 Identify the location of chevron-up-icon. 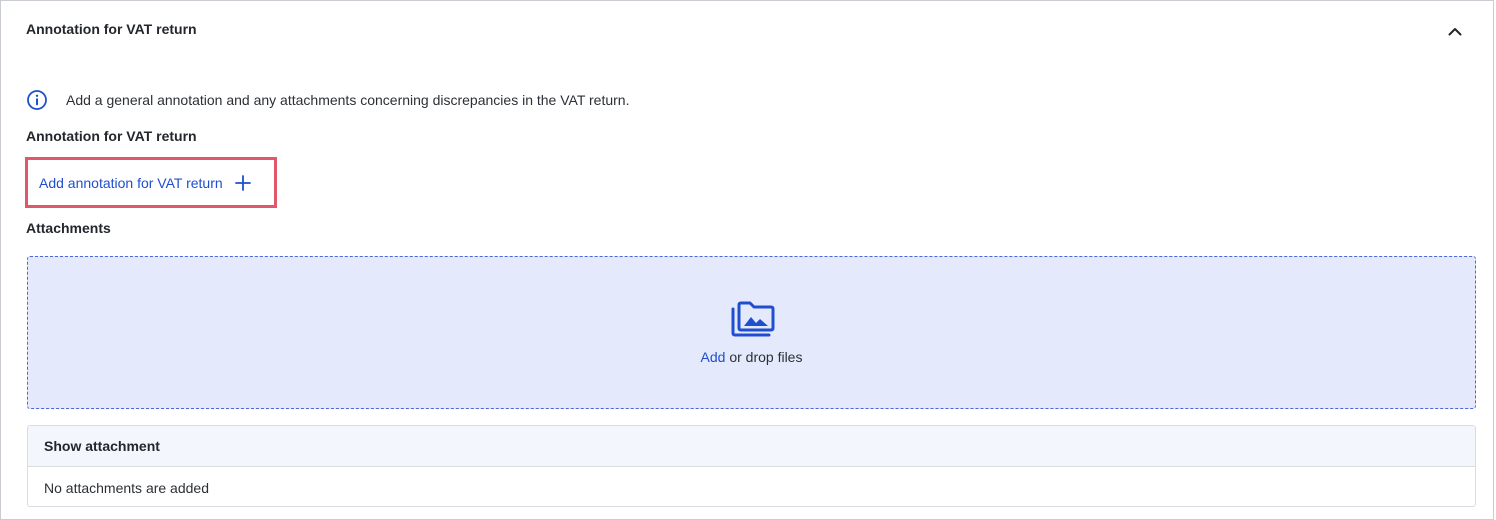
(1455, 31).